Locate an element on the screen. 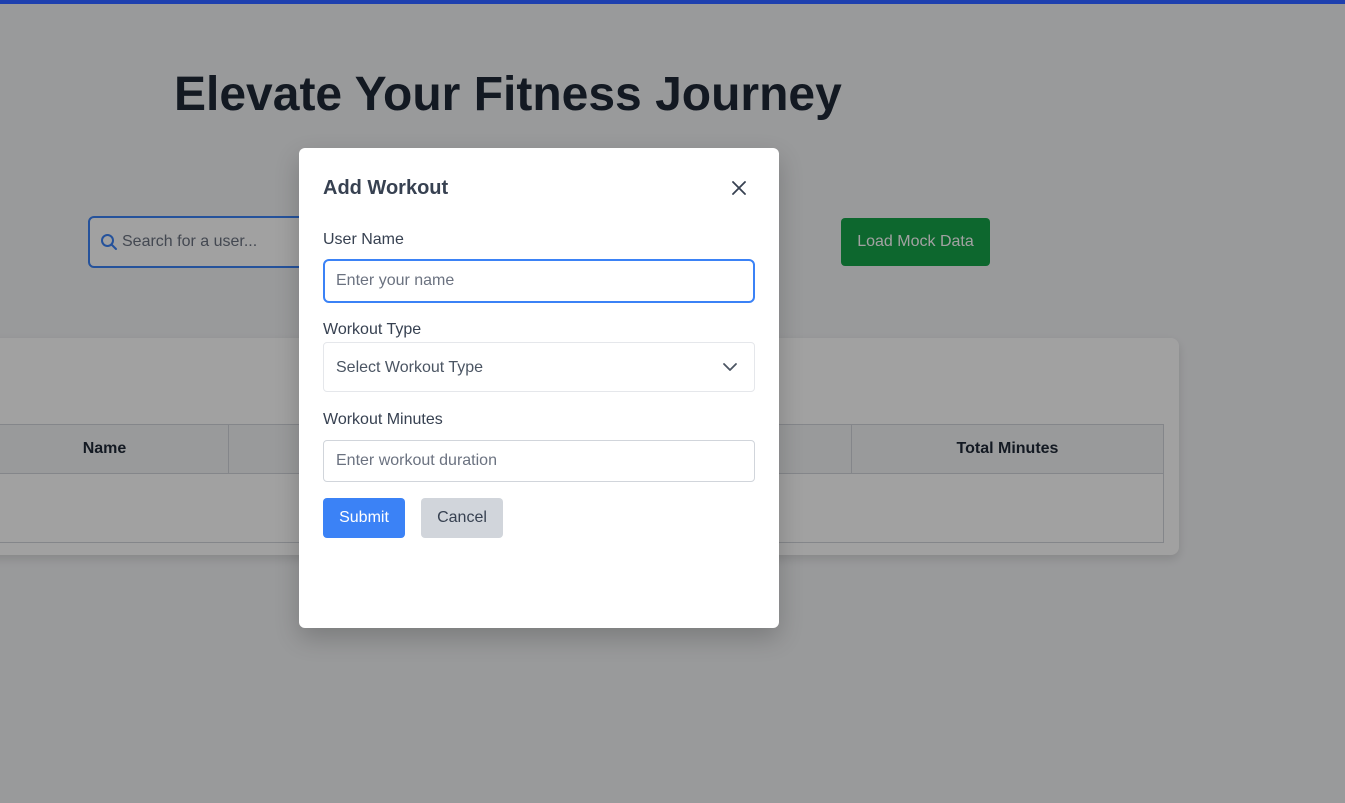 The image size is (1345, 803). modal-close-button is located at coordinates (739, 188).